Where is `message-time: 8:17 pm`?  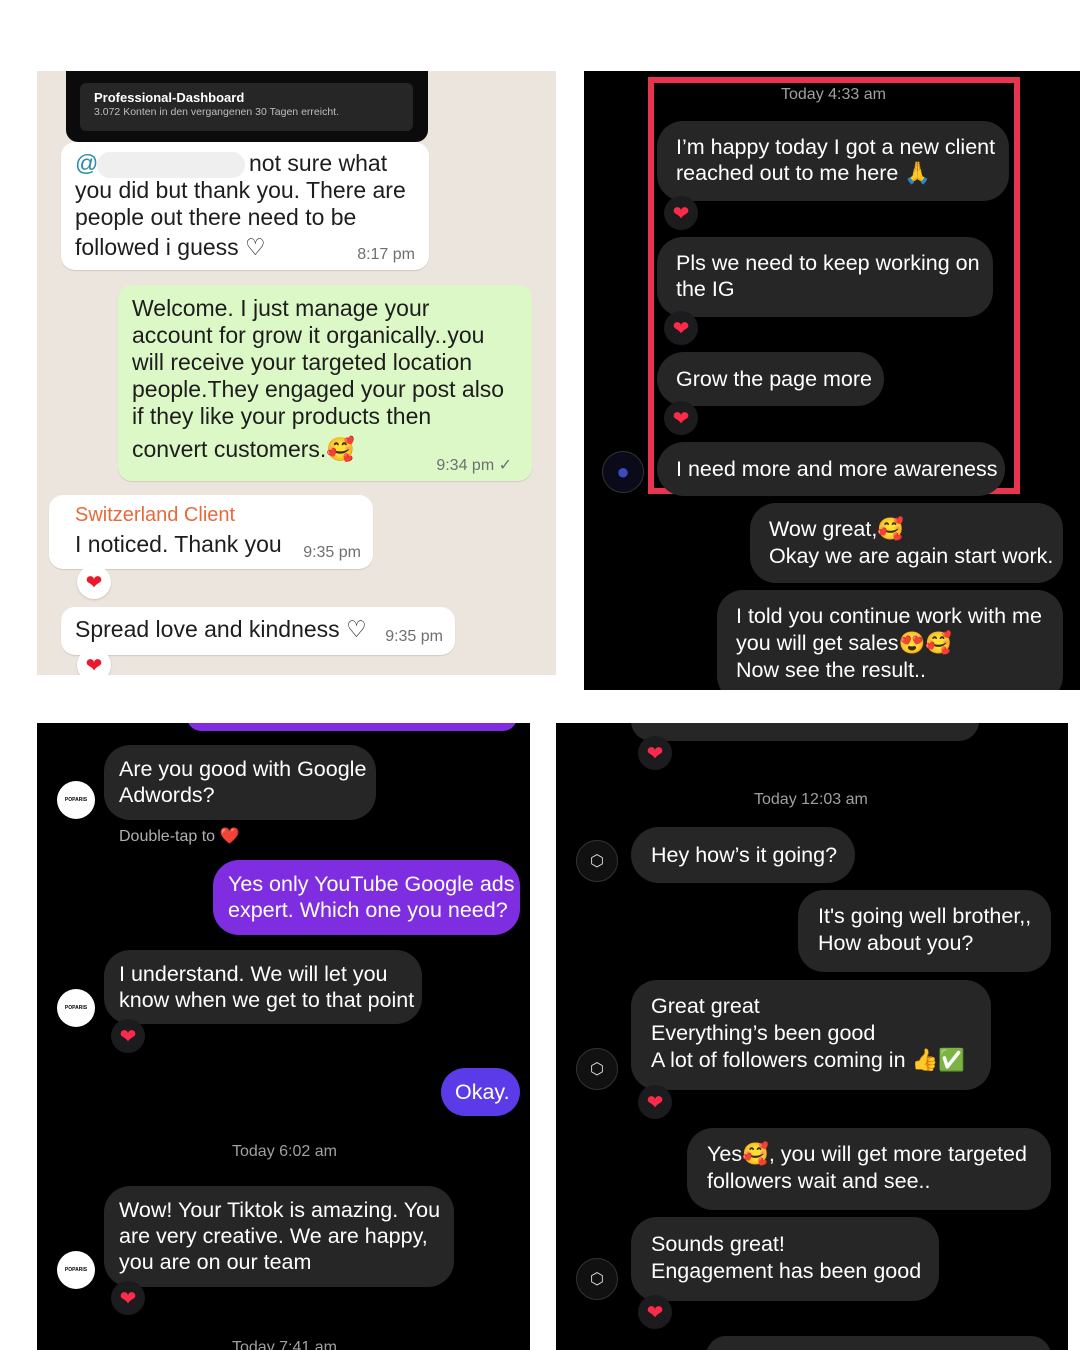 message-time: 8:17 pm is located at coordinates (386, 254).